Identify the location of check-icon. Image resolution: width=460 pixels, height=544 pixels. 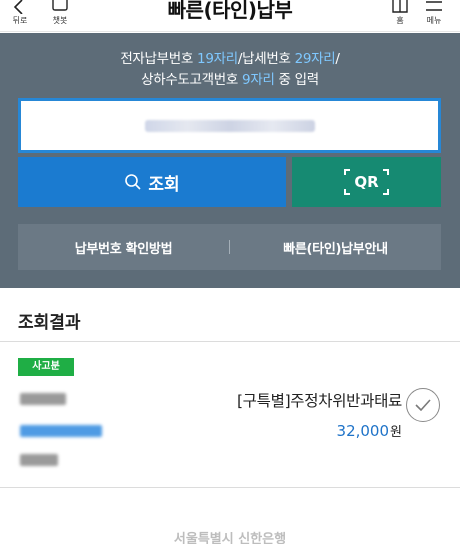
(423, 405).